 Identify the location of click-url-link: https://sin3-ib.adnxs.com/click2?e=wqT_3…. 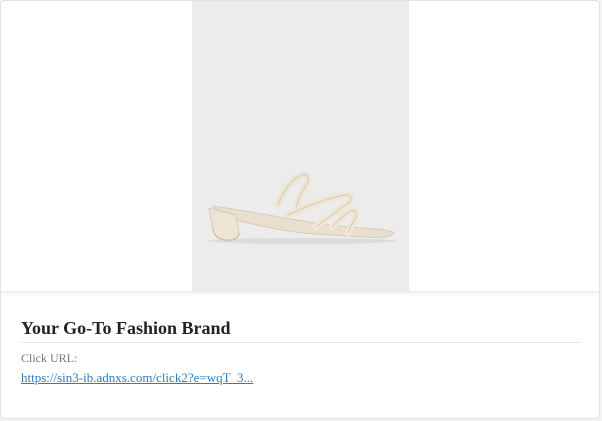
(137, 378).